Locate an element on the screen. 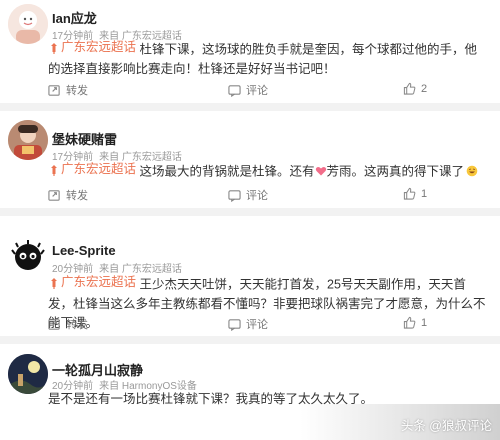 This screenshot has height=440, width=500. like-count: 2 is located at coordinates (424, 88).